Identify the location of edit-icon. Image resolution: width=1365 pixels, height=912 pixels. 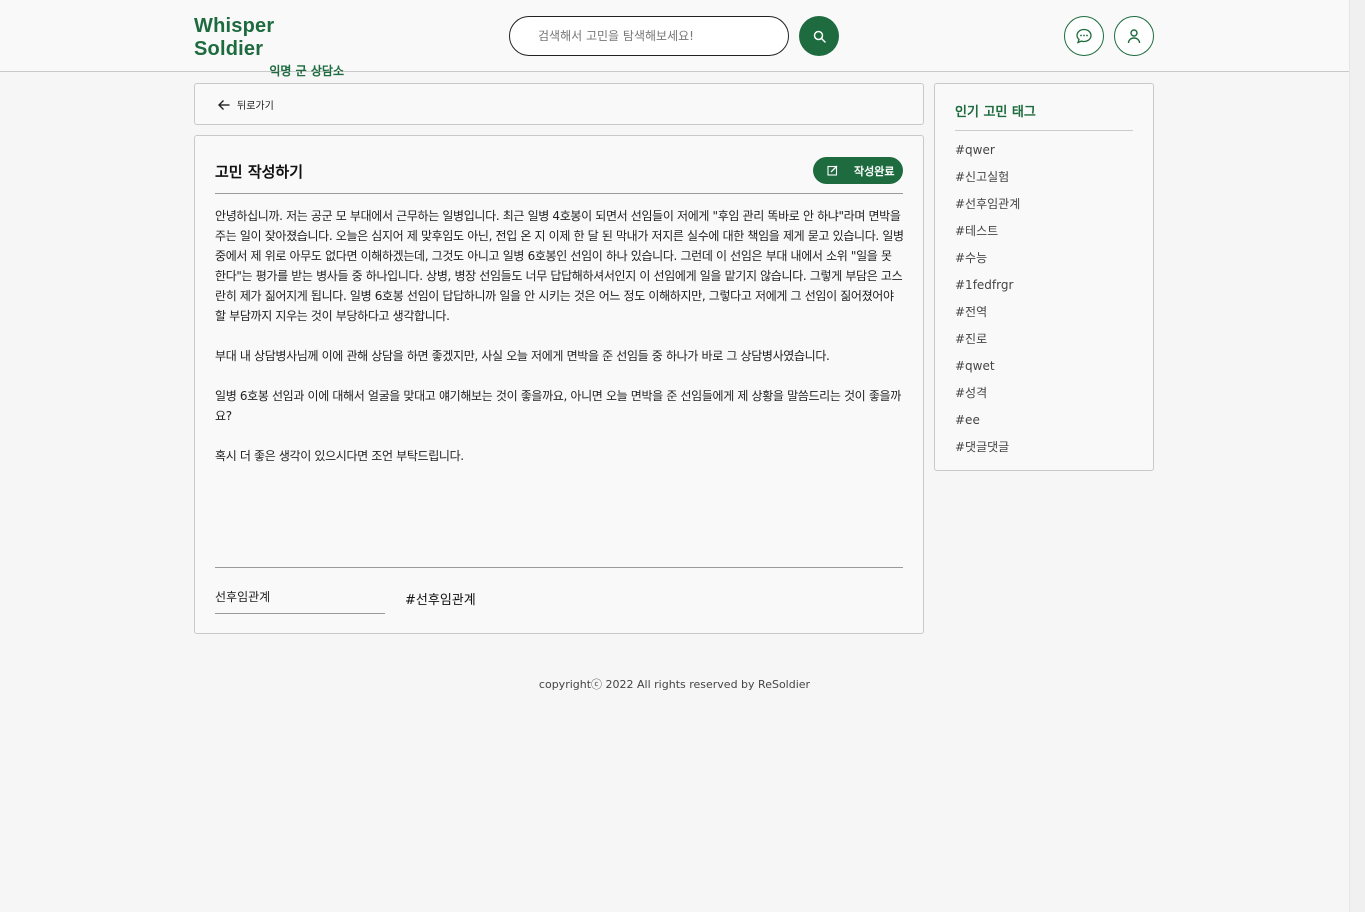
(832, 170).